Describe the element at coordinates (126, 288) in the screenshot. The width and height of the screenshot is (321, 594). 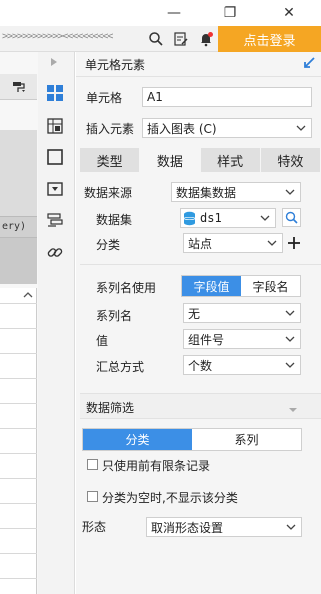
I see `series-name-use-label: 系列名使用` at that location.